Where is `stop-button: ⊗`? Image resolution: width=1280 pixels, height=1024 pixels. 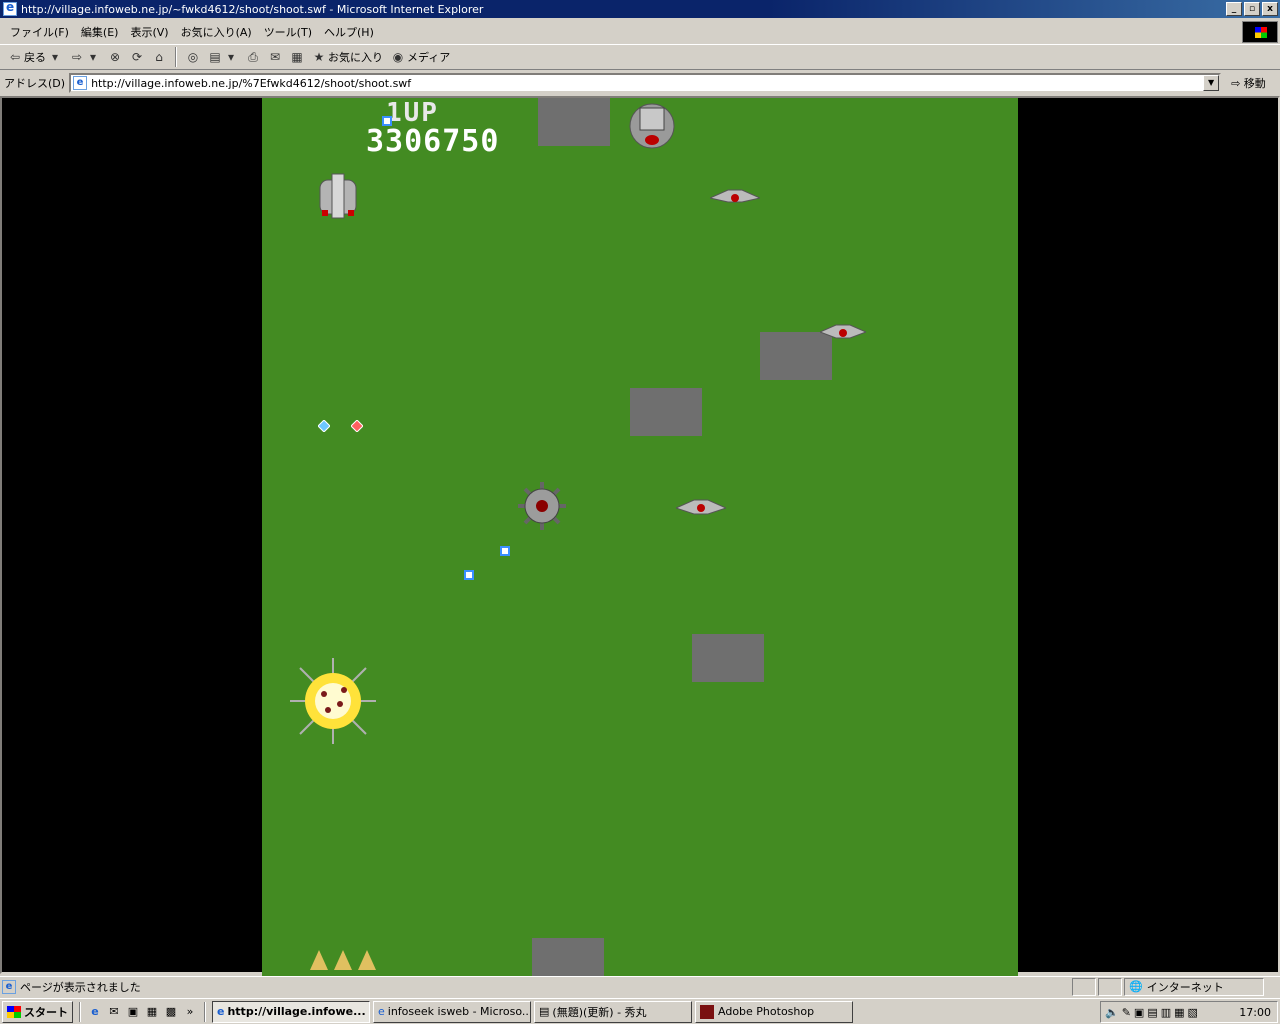 stop-button: ⊗ is located at coordinates (115, 57).